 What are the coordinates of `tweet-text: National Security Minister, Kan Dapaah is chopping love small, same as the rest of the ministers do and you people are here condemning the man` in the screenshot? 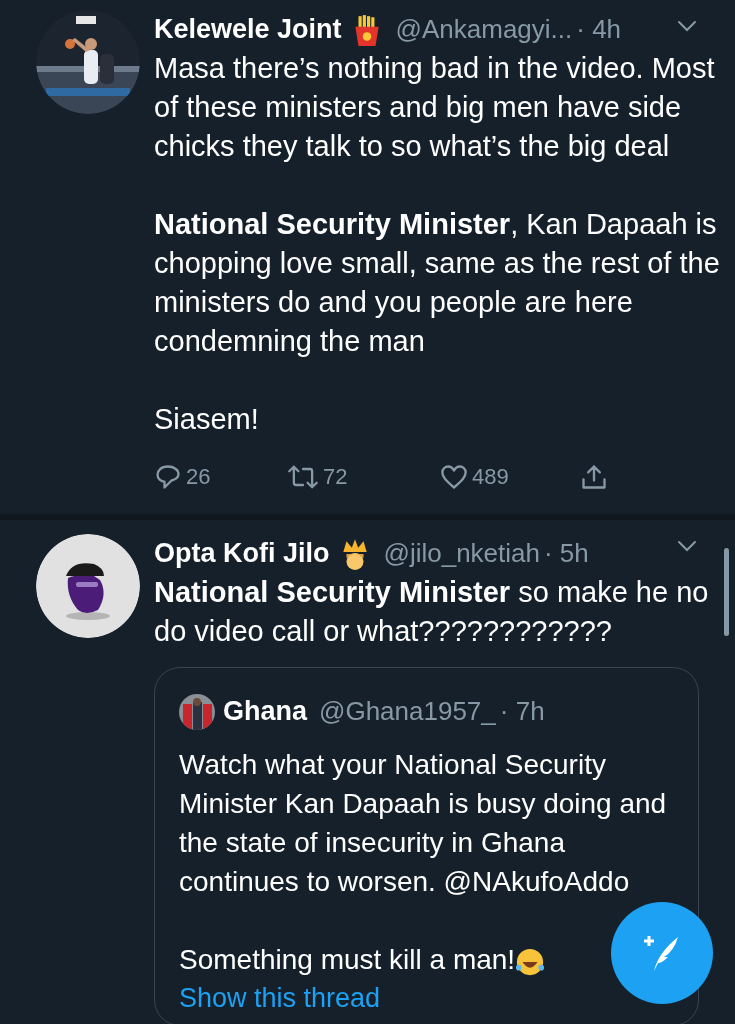 It's located at (437, 283).